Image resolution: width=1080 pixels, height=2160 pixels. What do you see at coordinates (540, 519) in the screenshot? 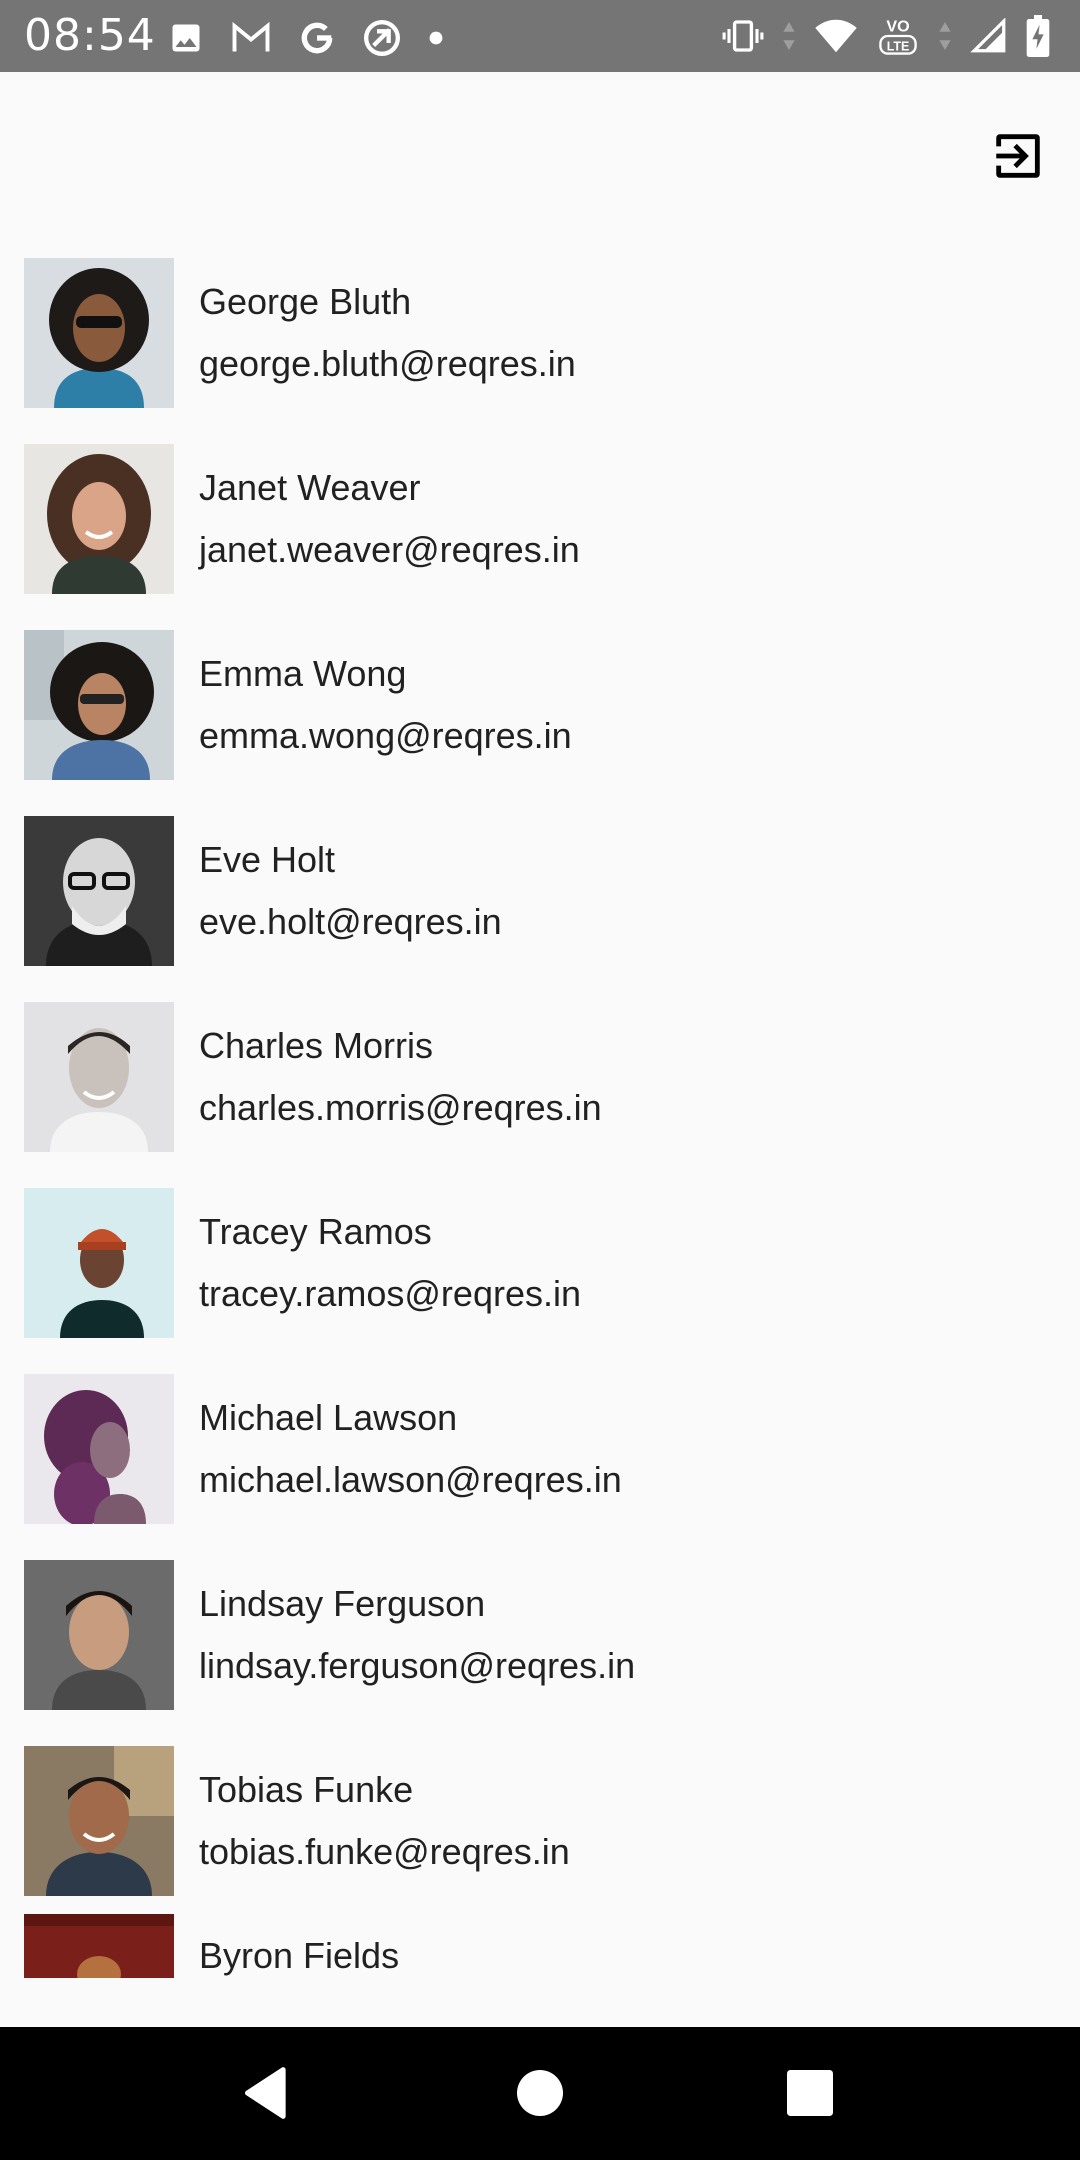
I see `user-list-item: Janet Weaver janet.weaver@reqres.in` at bounding box center [540, 519].